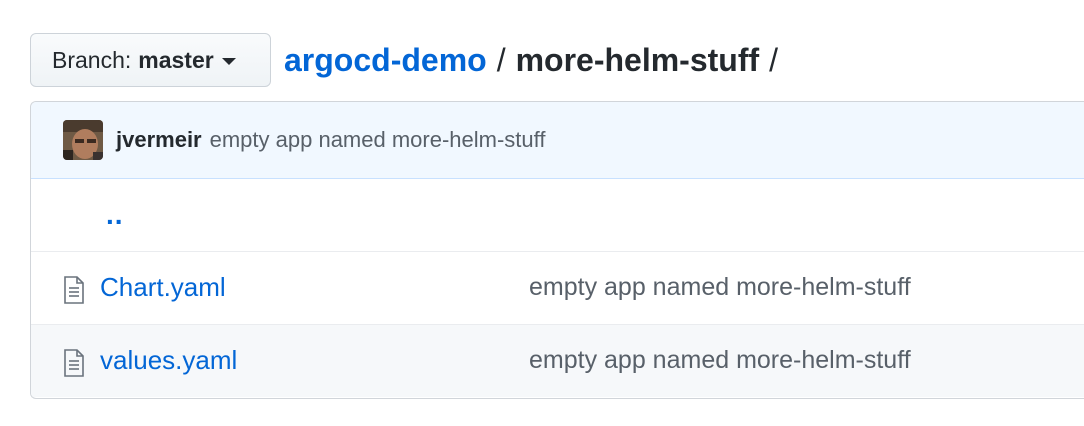  I want to click on caret-down-icon, so click(228, 61).